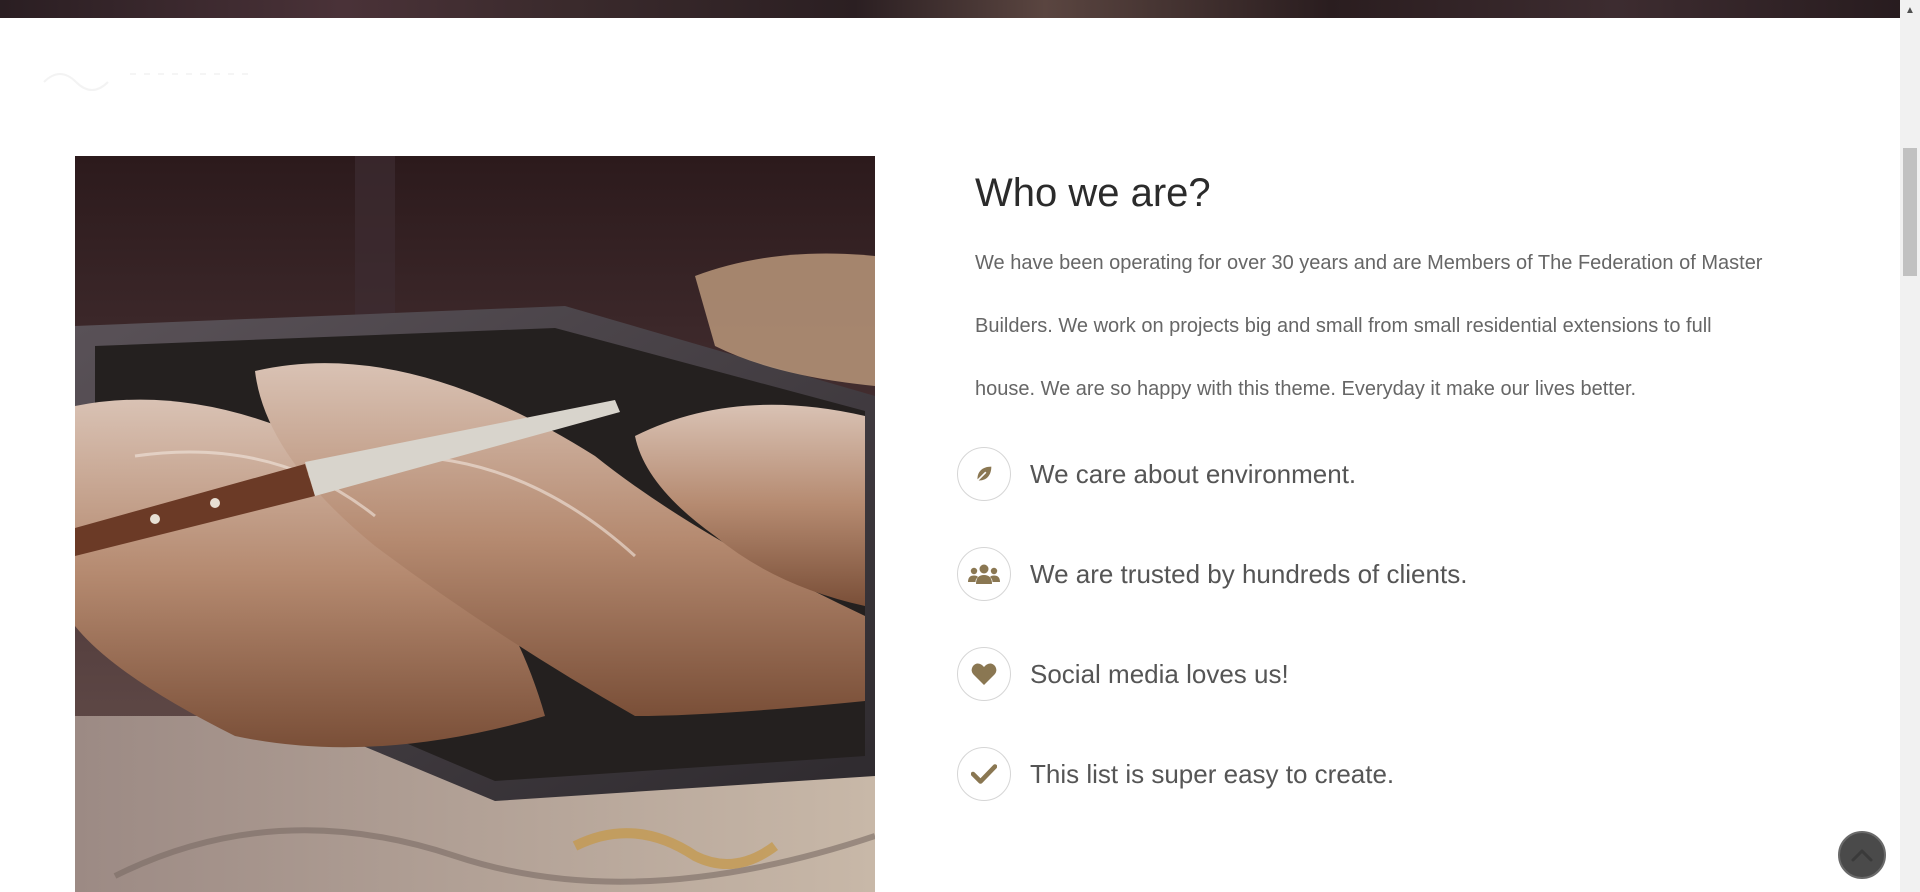 The width and height of the screenshot is (1920, 892). I want to click on leaf-icon, so click(984, 474).